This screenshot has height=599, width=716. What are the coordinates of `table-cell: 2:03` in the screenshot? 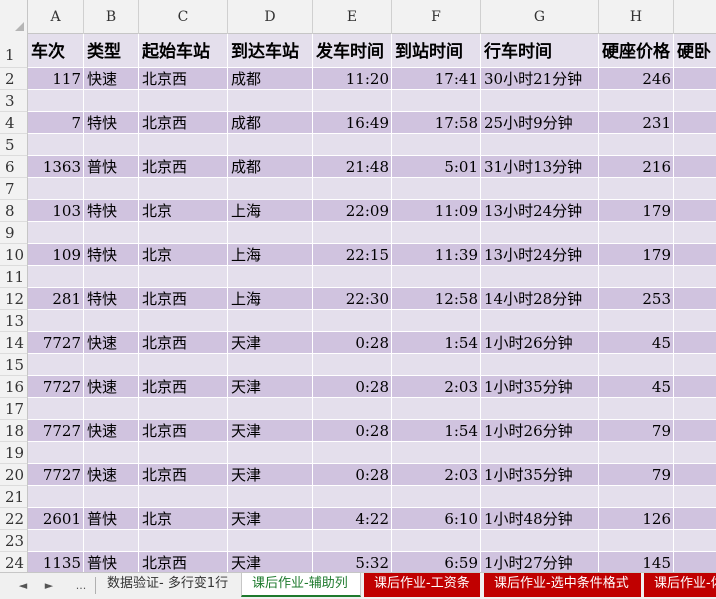 It's located at (436, 475).